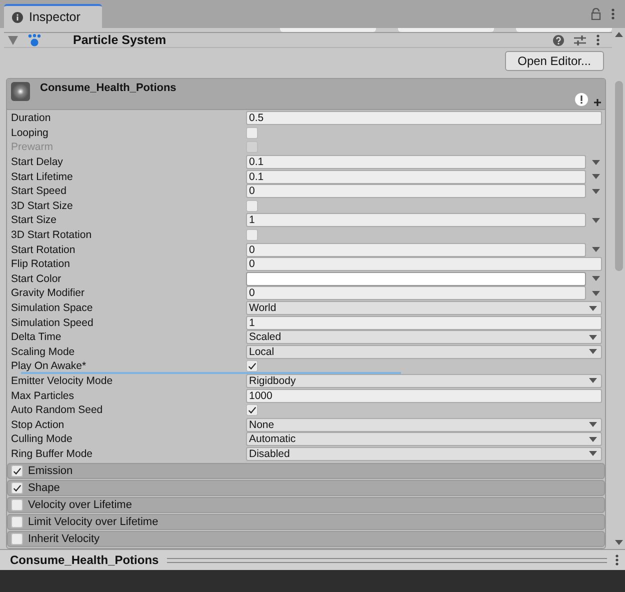  What do you see at coordinates (62, 381) in the screenshot?
I see `property-label: Emitter Velocity Mode` at bounding box center [62, 381].